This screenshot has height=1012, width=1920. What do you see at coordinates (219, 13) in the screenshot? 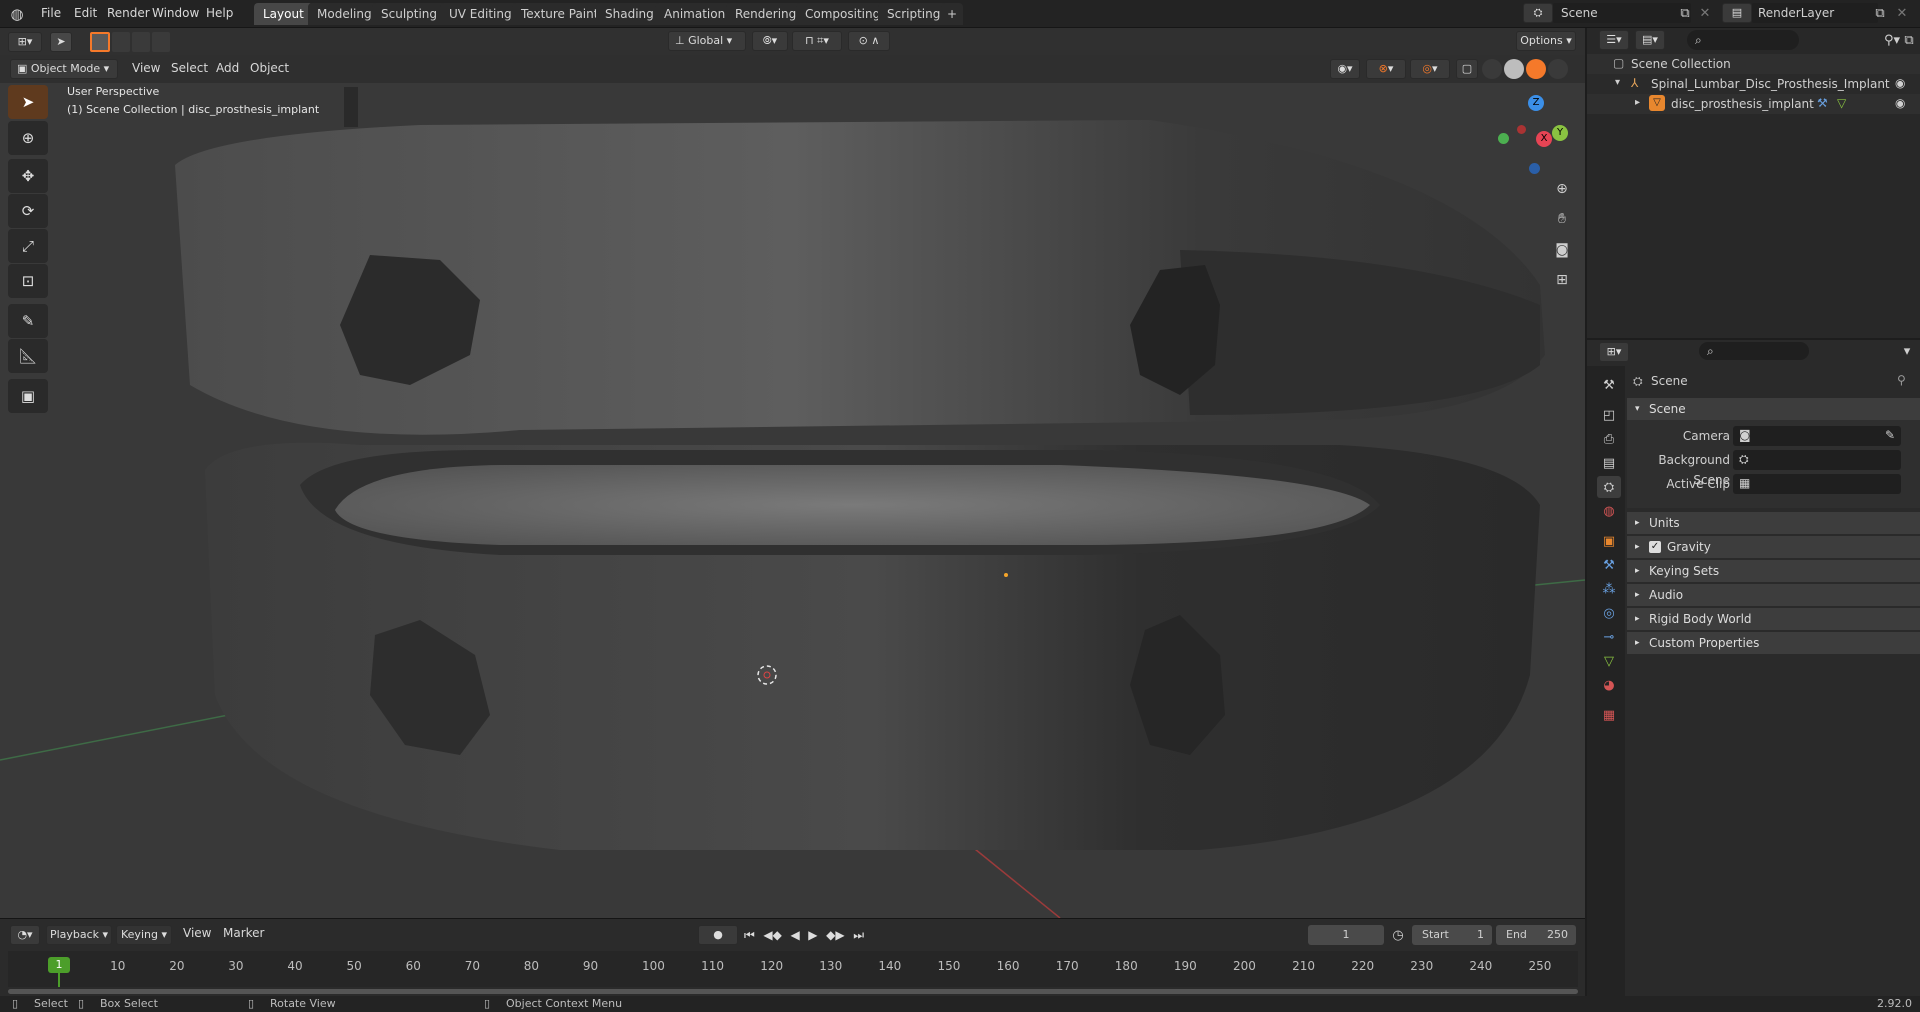
I see `menu-help: Help` at bounding box center [219, 13].